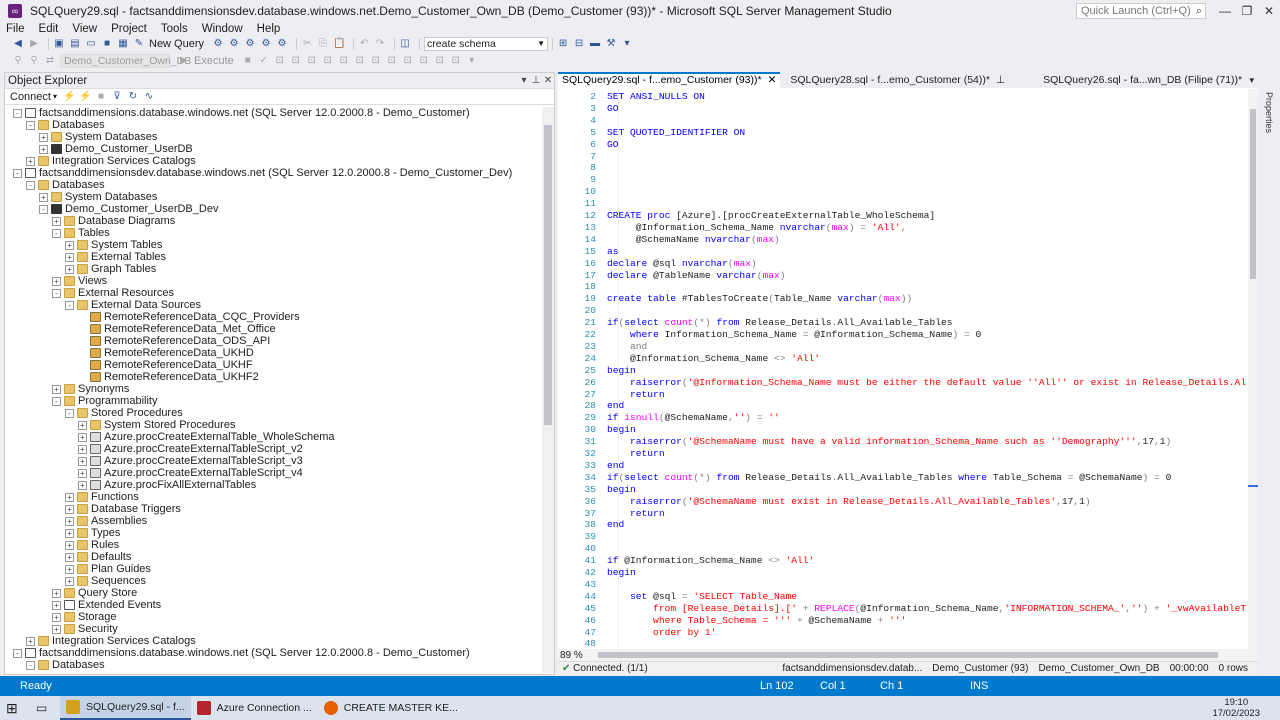 Image resolution: width=1280 pixels, height=720 pixels. Describe the element at coordinates (574, 655) in the screenshot. I see `zoom-level: 89 %` at that location.